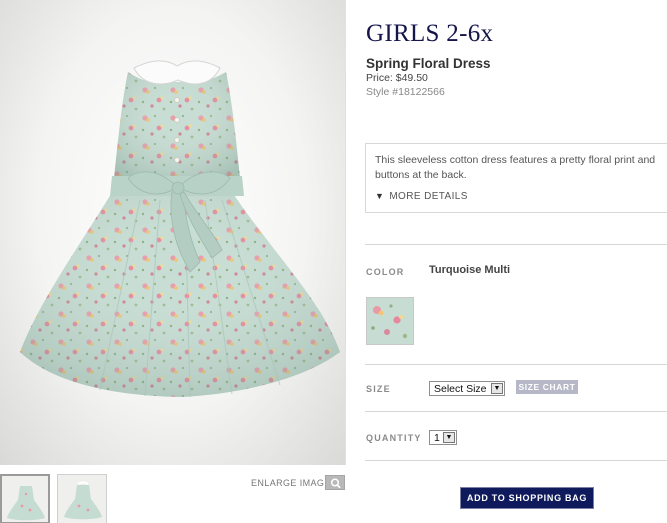 The width and height of the screenshot is (667, 523). Describe the element at coordinates (345, 232) in the screenshot. I see `column-divider` at that location.